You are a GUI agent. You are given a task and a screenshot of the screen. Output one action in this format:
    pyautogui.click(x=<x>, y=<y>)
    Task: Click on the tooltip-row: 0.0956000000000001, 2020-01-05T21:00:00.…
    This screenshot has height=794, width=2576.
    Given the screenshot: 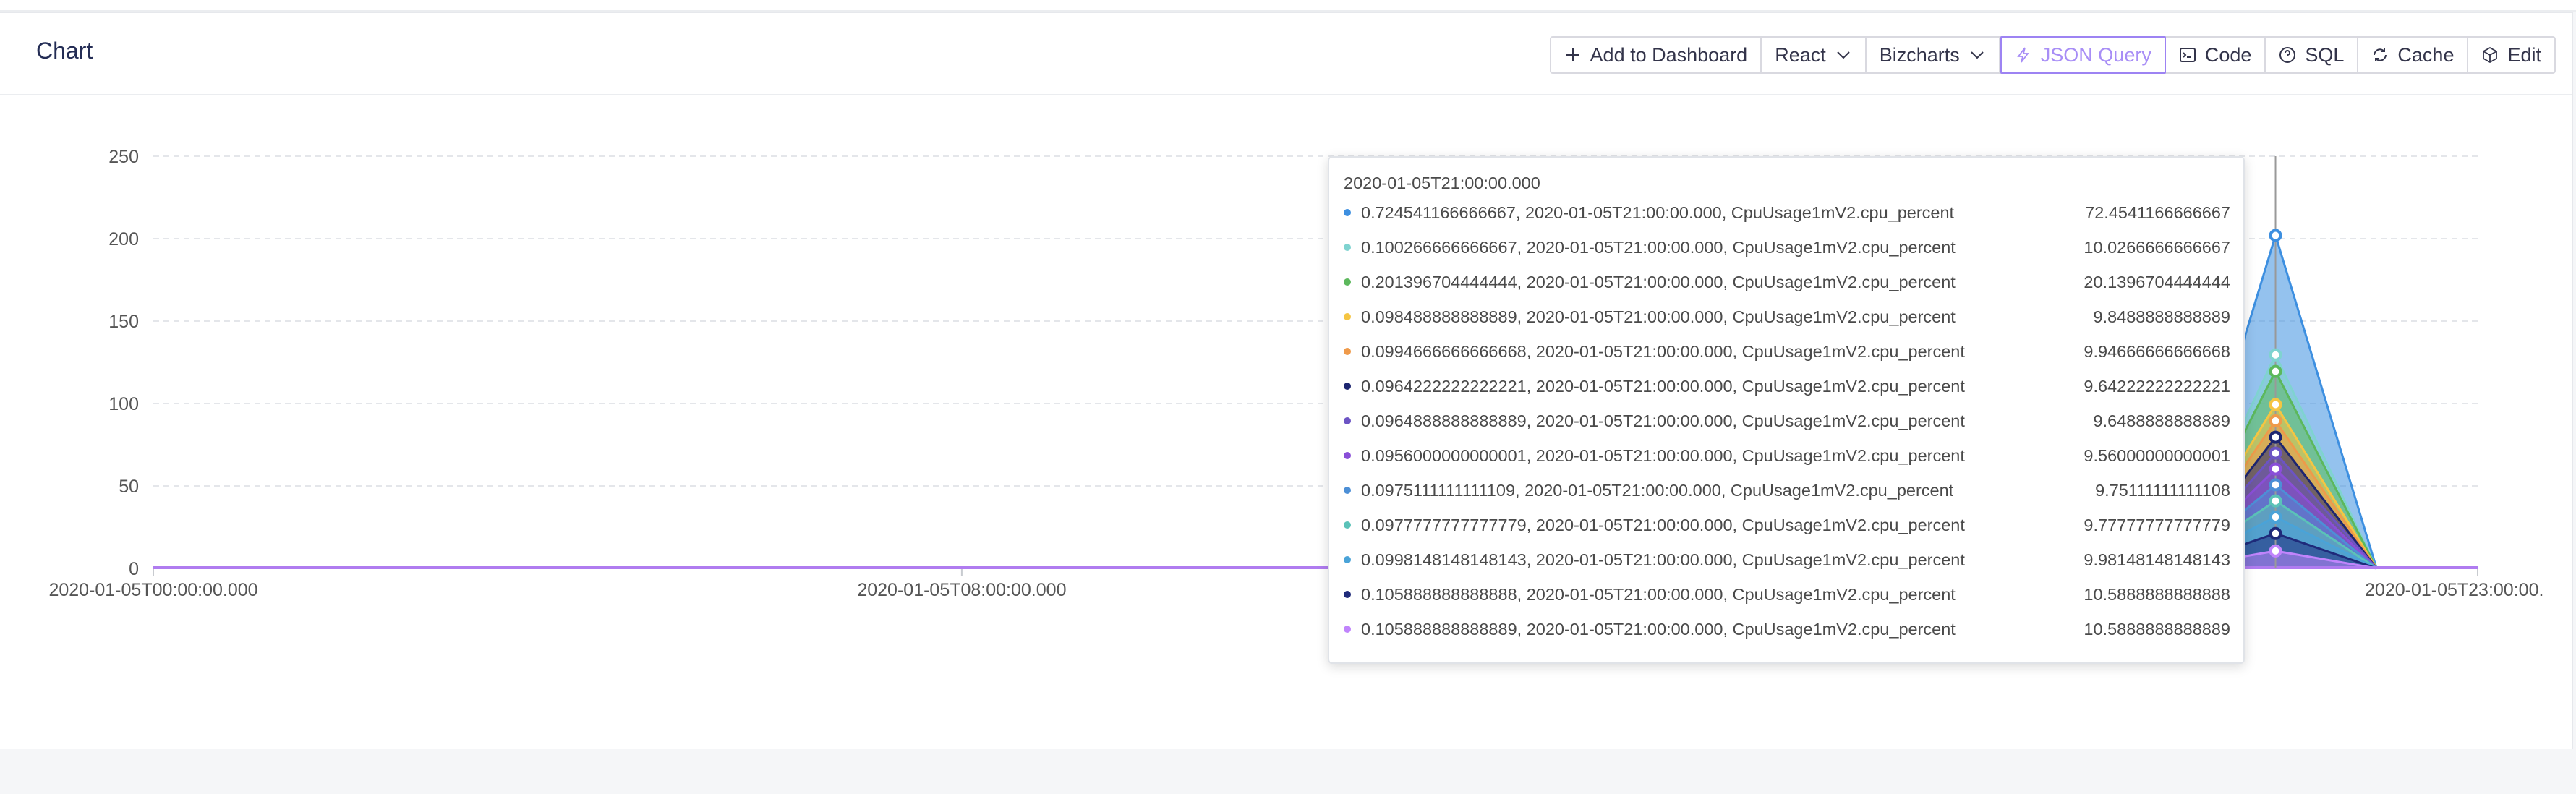 What is the action you would take?
    pyautogui.click(x=1787, y=455)
    